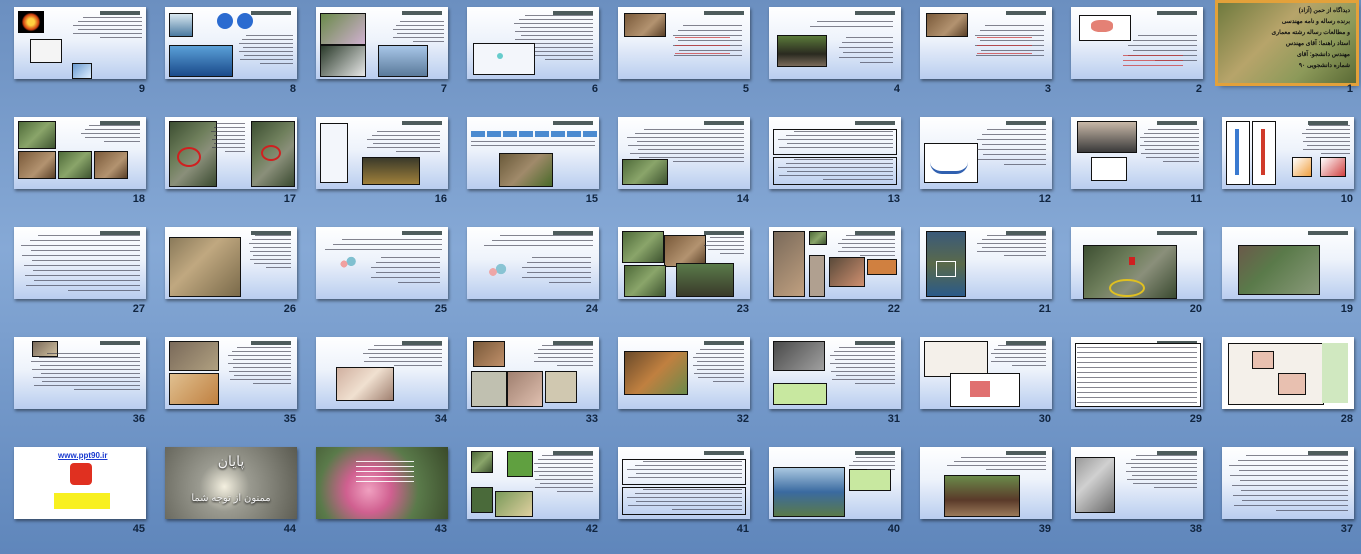 The image size is (1361, 554). I want to click on slide-cell: 18, so click(75, 165).